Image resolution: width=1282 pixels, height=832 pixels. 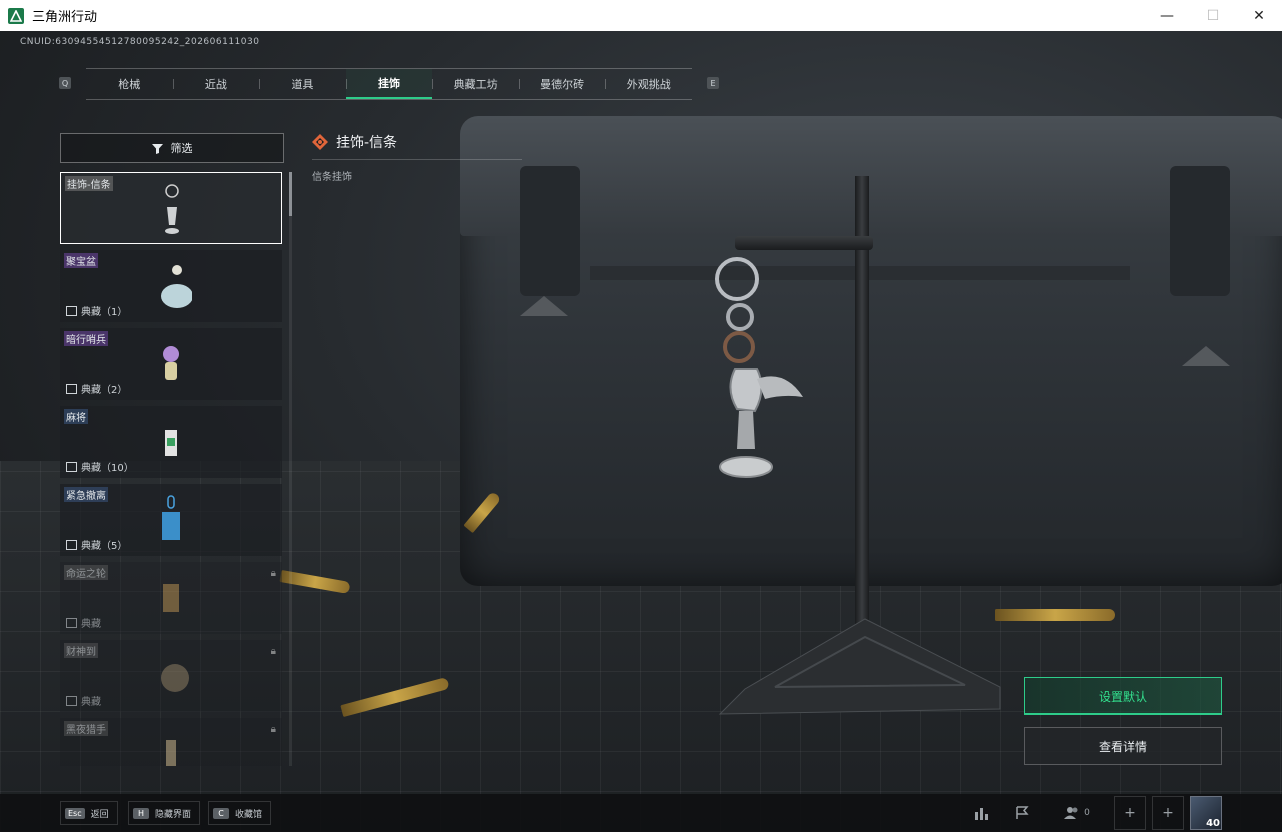 I want to click on tab-appearance-challenge: 外观挑战, so click(x=648, y=84).